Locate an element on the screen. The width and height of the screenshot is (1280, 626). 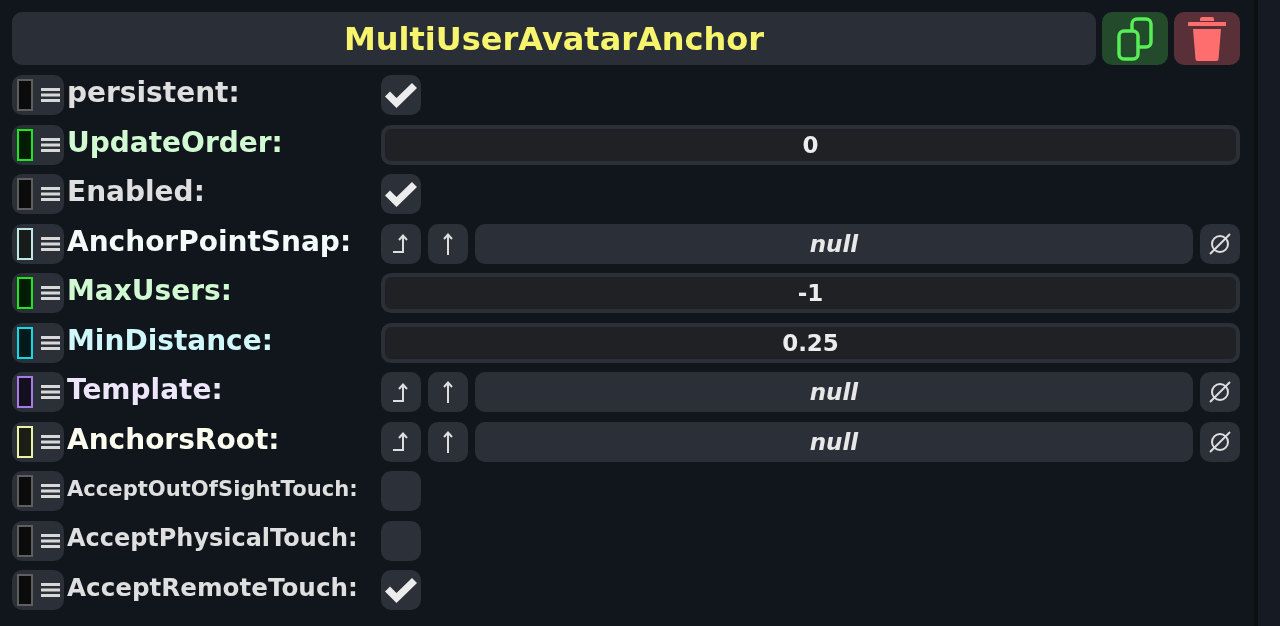
field-label: AcceptPhysicalTouch: is located at coordinates (212, 539).